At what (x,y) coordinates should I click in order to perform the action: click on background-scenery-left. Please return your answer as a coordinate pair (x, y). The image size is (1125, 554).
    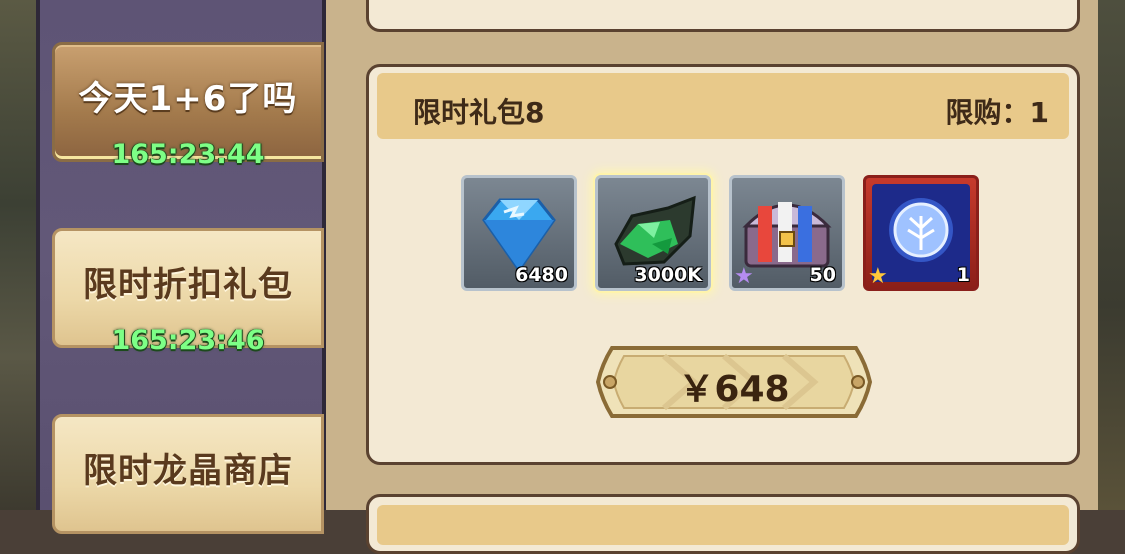
    Looking at the image, I should click on (20, 255).